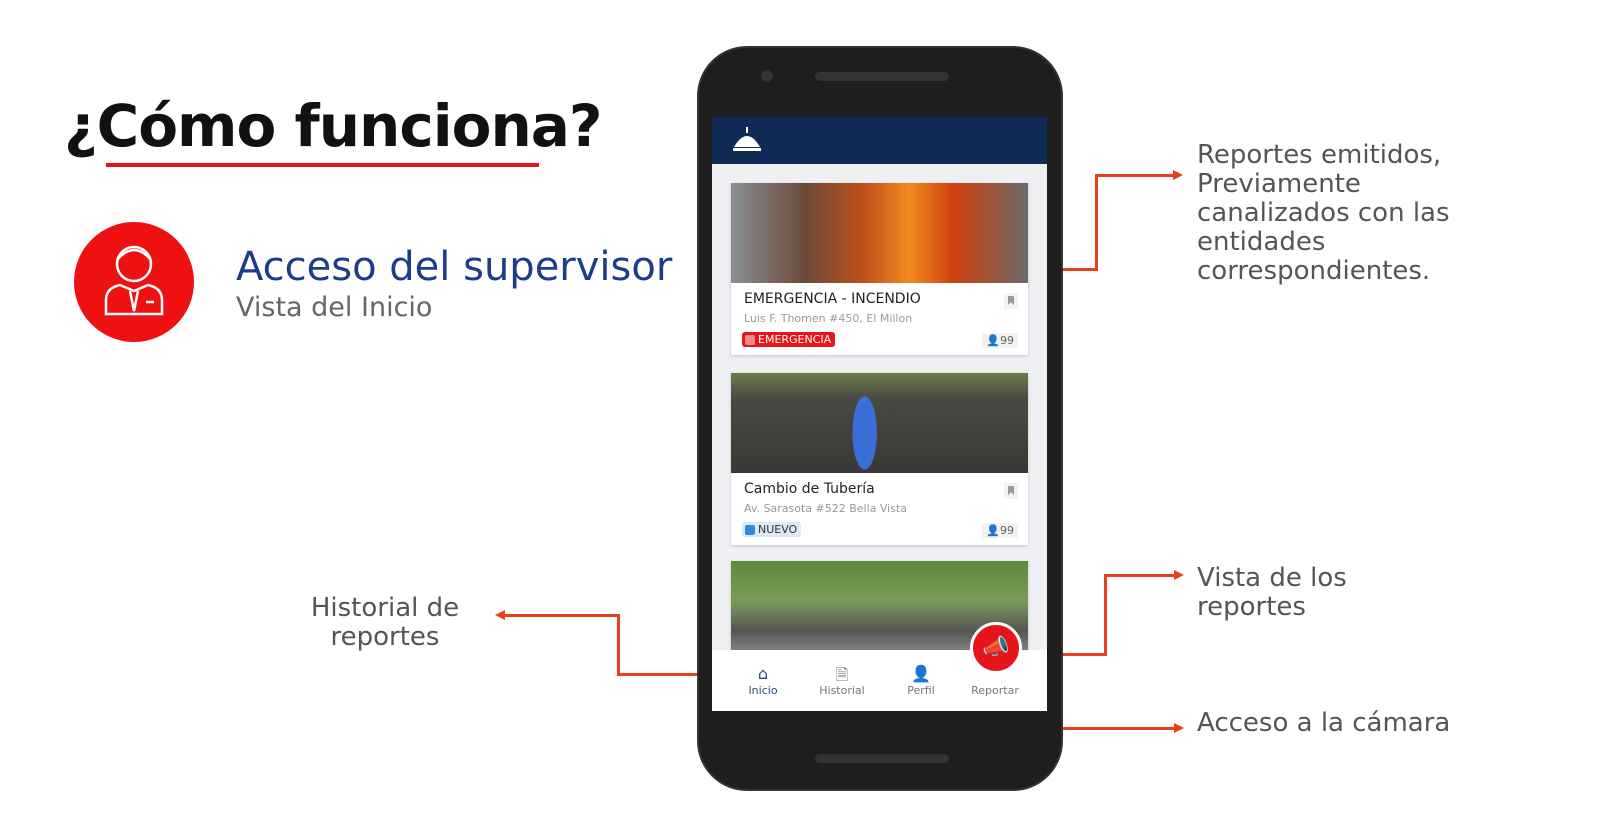 The width and height of the screenshot is (1597, 836). What do you see at coordinates (322, 165) in the screenshot?
I see `title-underline` at bounding box center [322, 165].